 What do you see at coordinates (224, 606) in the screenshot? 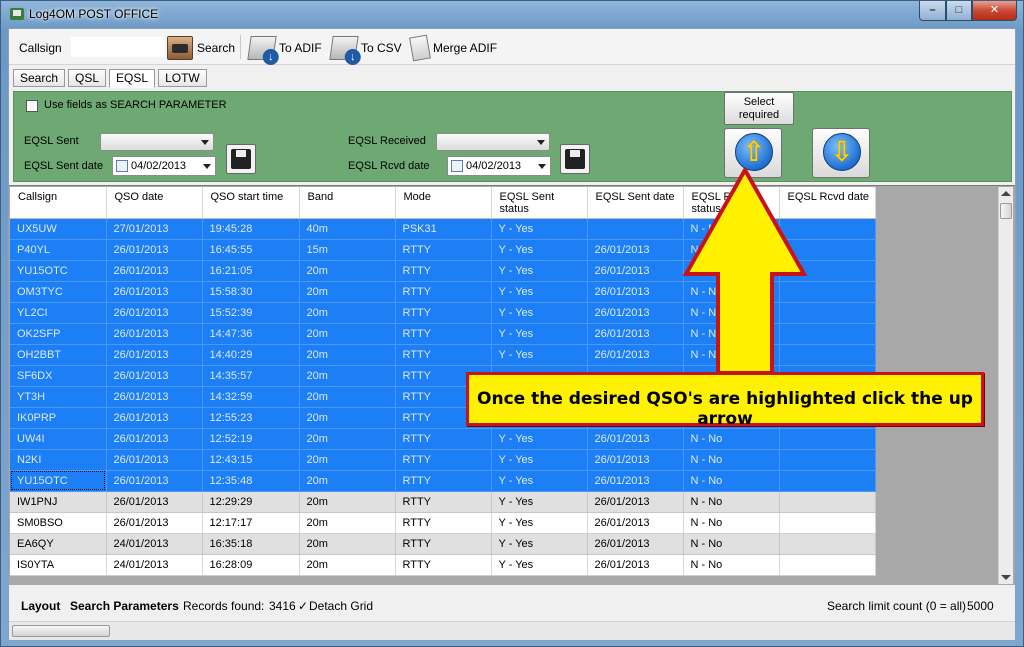
I see `records-found-label: Records found:` at bounding box center [224, 606].